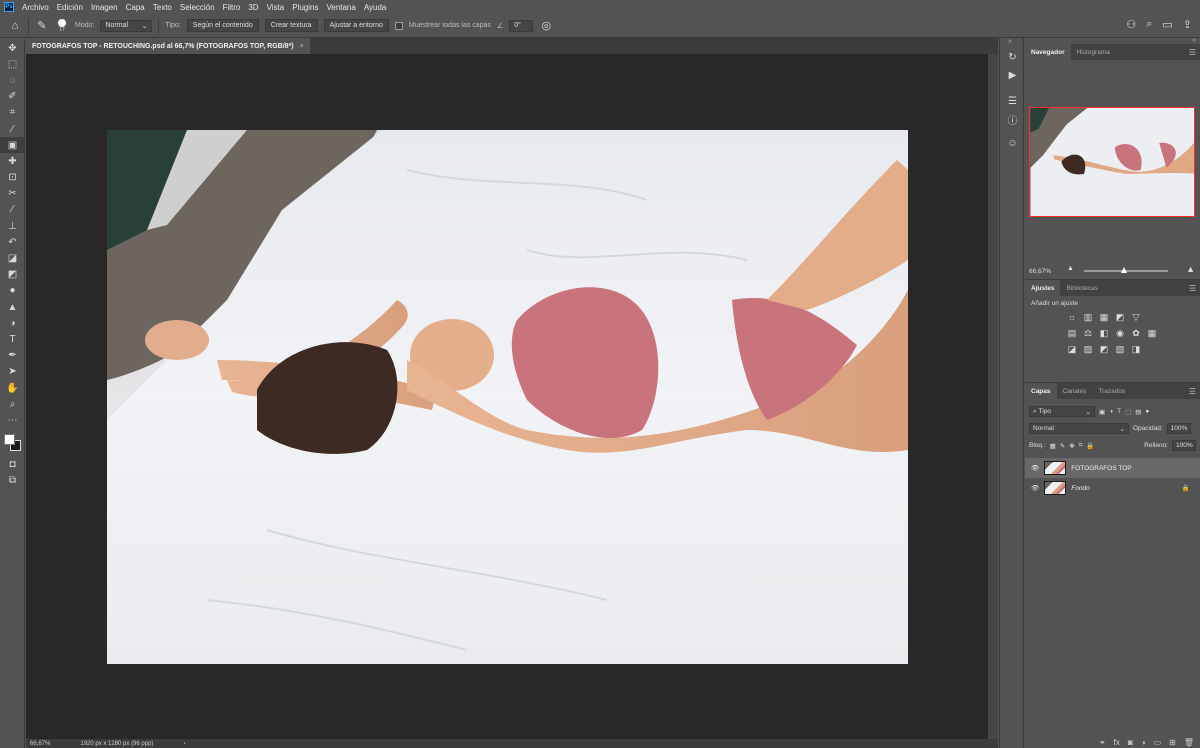 The image size is (1200, 748). What do you see at coordinates (1120, 333) in the screenshot?
I see `photo-filter-icon: ◉` at bounding box center [1120, 333].